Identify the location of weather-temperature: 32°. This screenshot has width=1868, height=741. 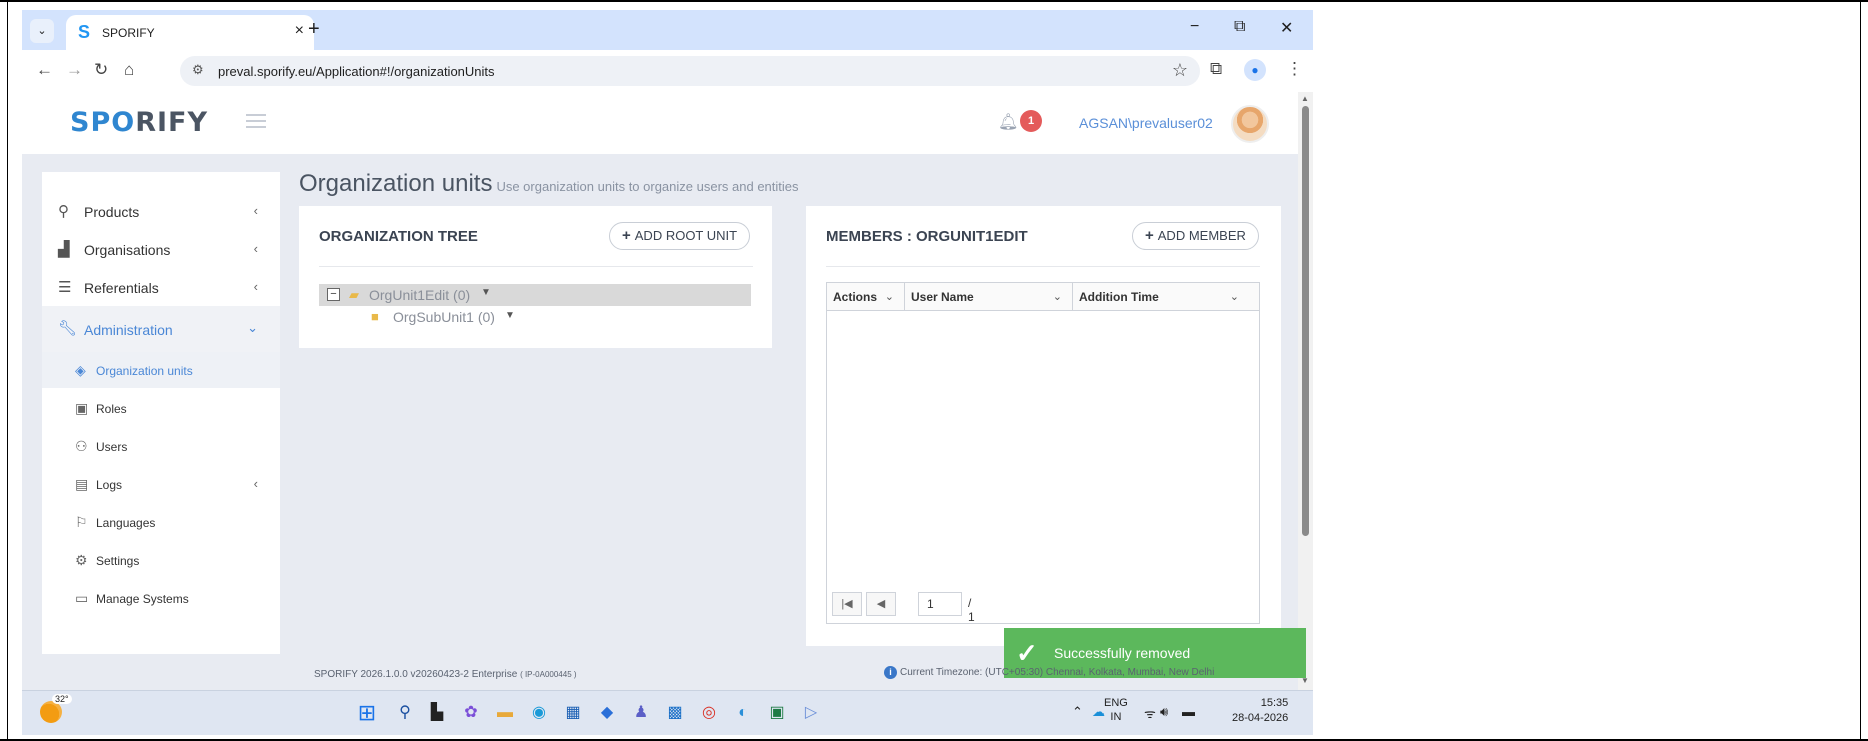
(62, 699).